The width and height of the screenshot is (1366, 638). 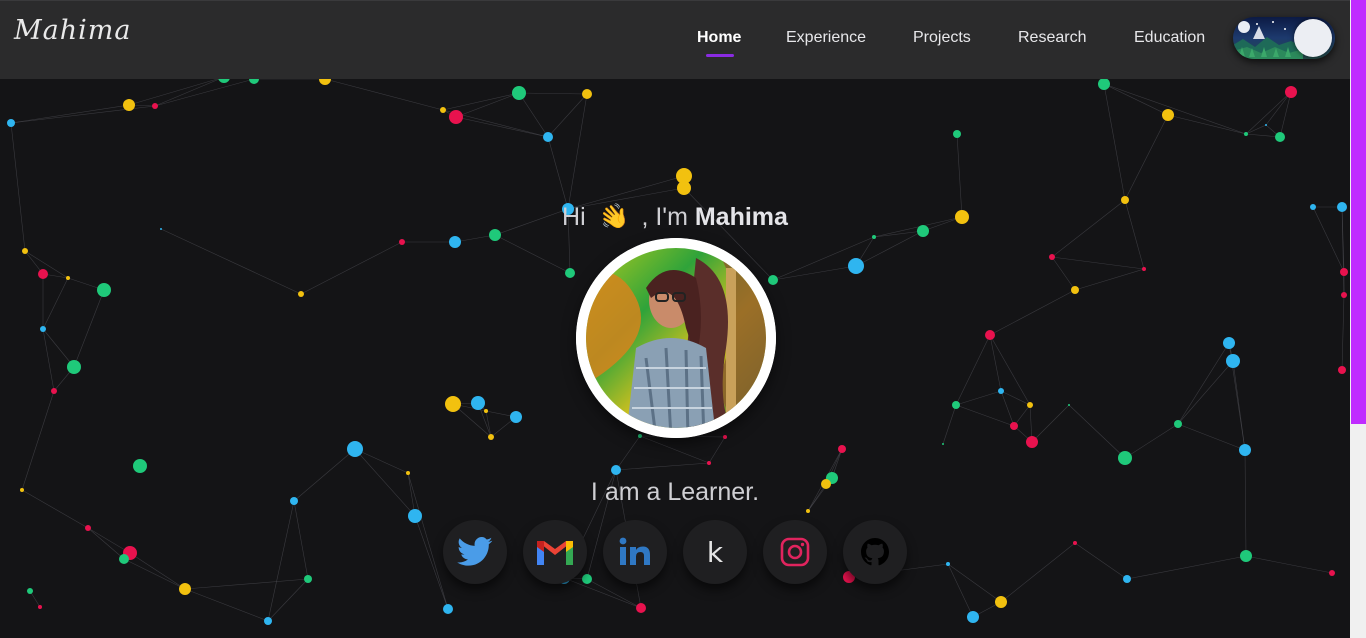 I want to click on instagram-link, so click(x=795, y=552).